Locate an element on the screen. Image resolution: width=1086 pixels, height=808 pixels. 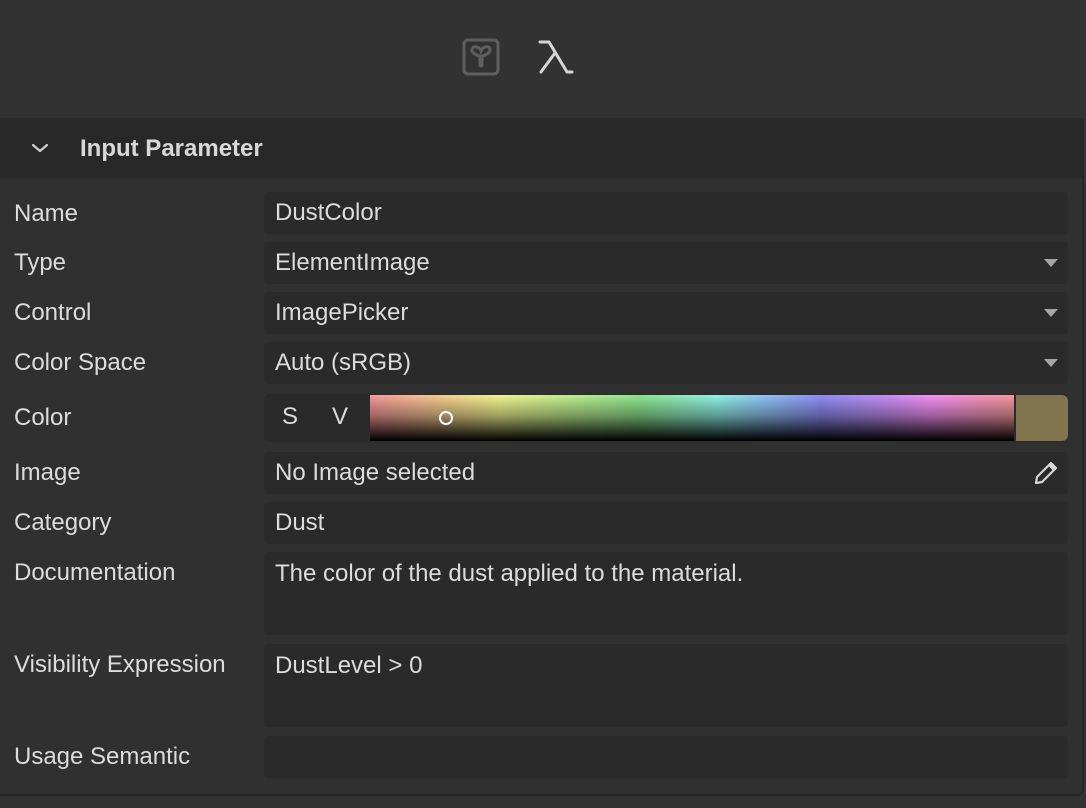
usage-semantic-label: Usage Semantic is located at coordinates (102, 756).